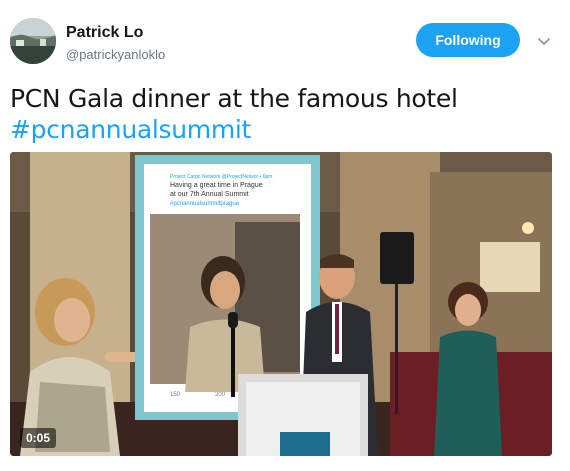  What do you see at coordinates (33, 41) in the screenshot?
I see `avatar` at bounding box center [33, 41].